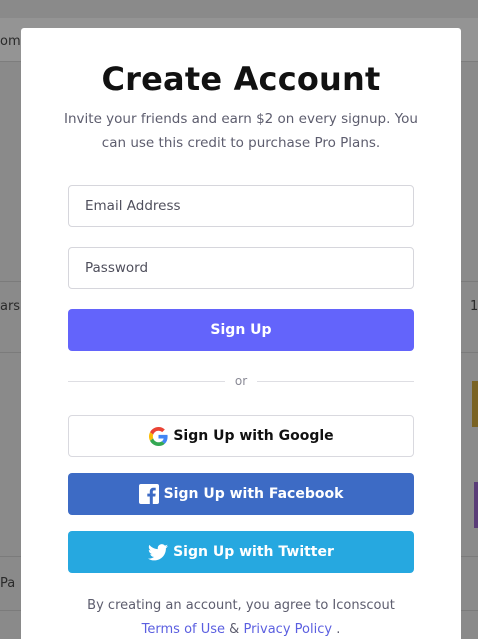 This screenshot has width=478, height=639. Describe the element at coordinates (183, 629) in the screenshot. I see `terms-of-use-link: Terms of Use` at that location.